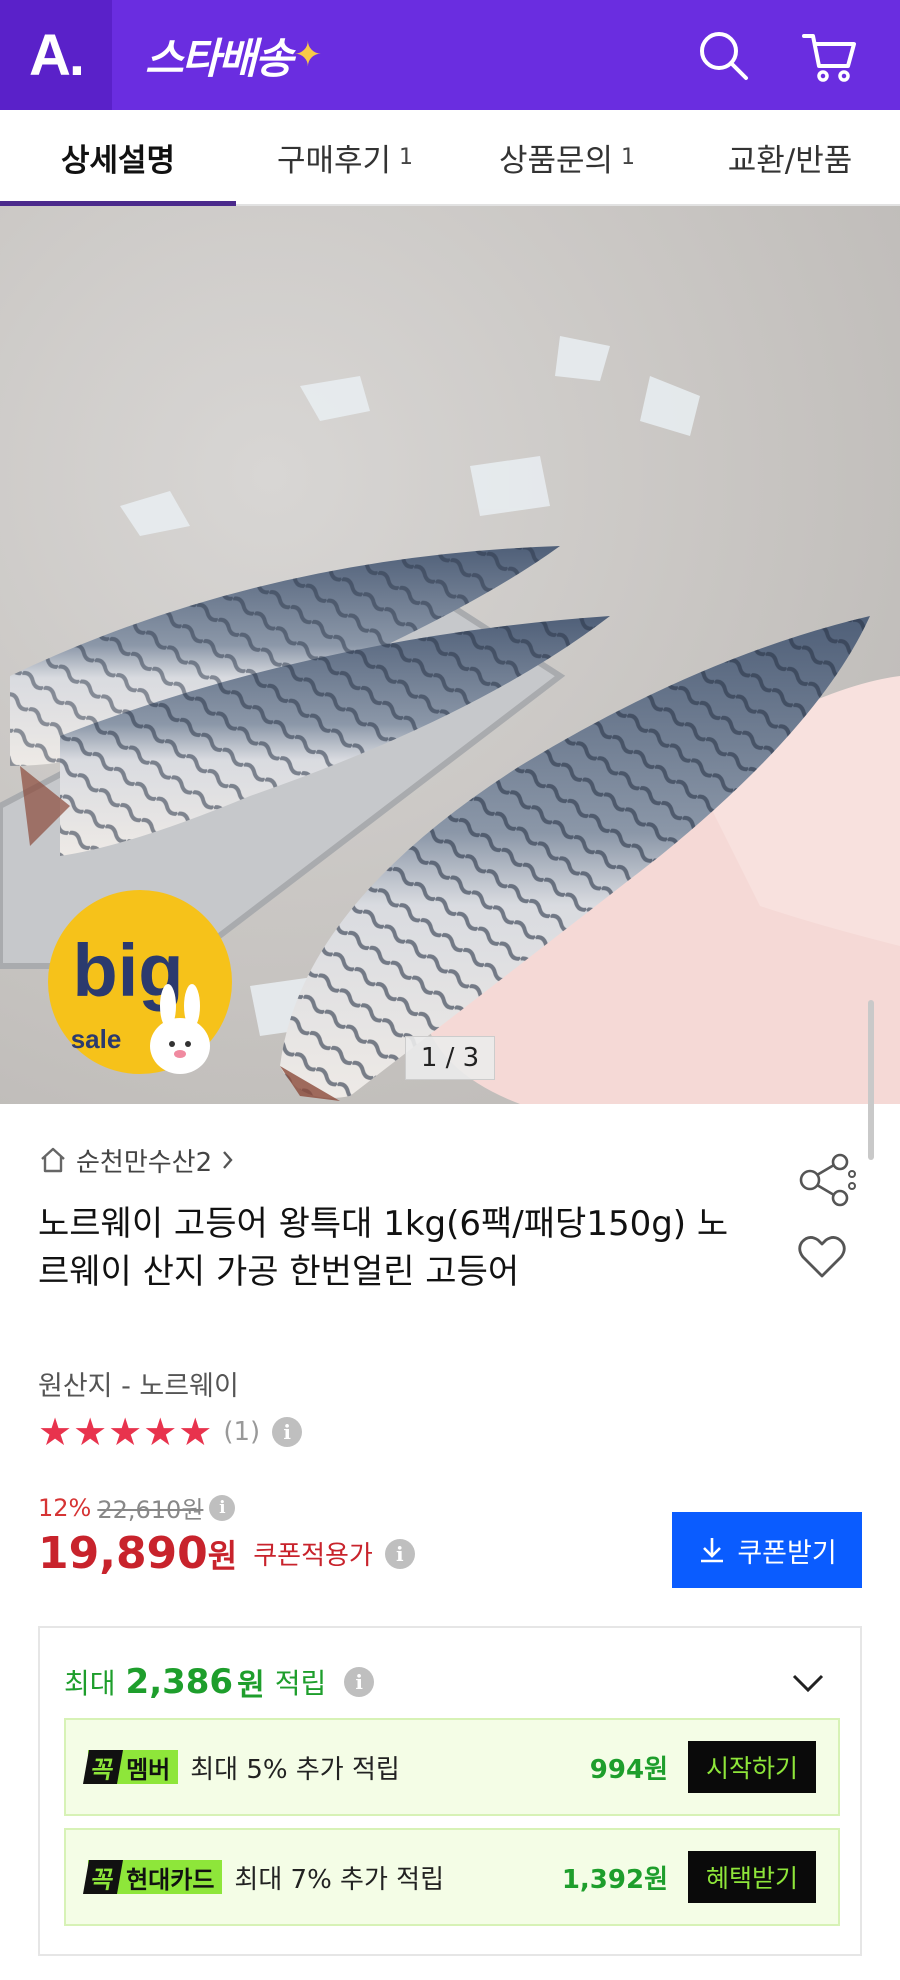  What do you see at coordinates (830, 56) in the screenshot?
I see `cart-icon` at bounding box center [830, 56].